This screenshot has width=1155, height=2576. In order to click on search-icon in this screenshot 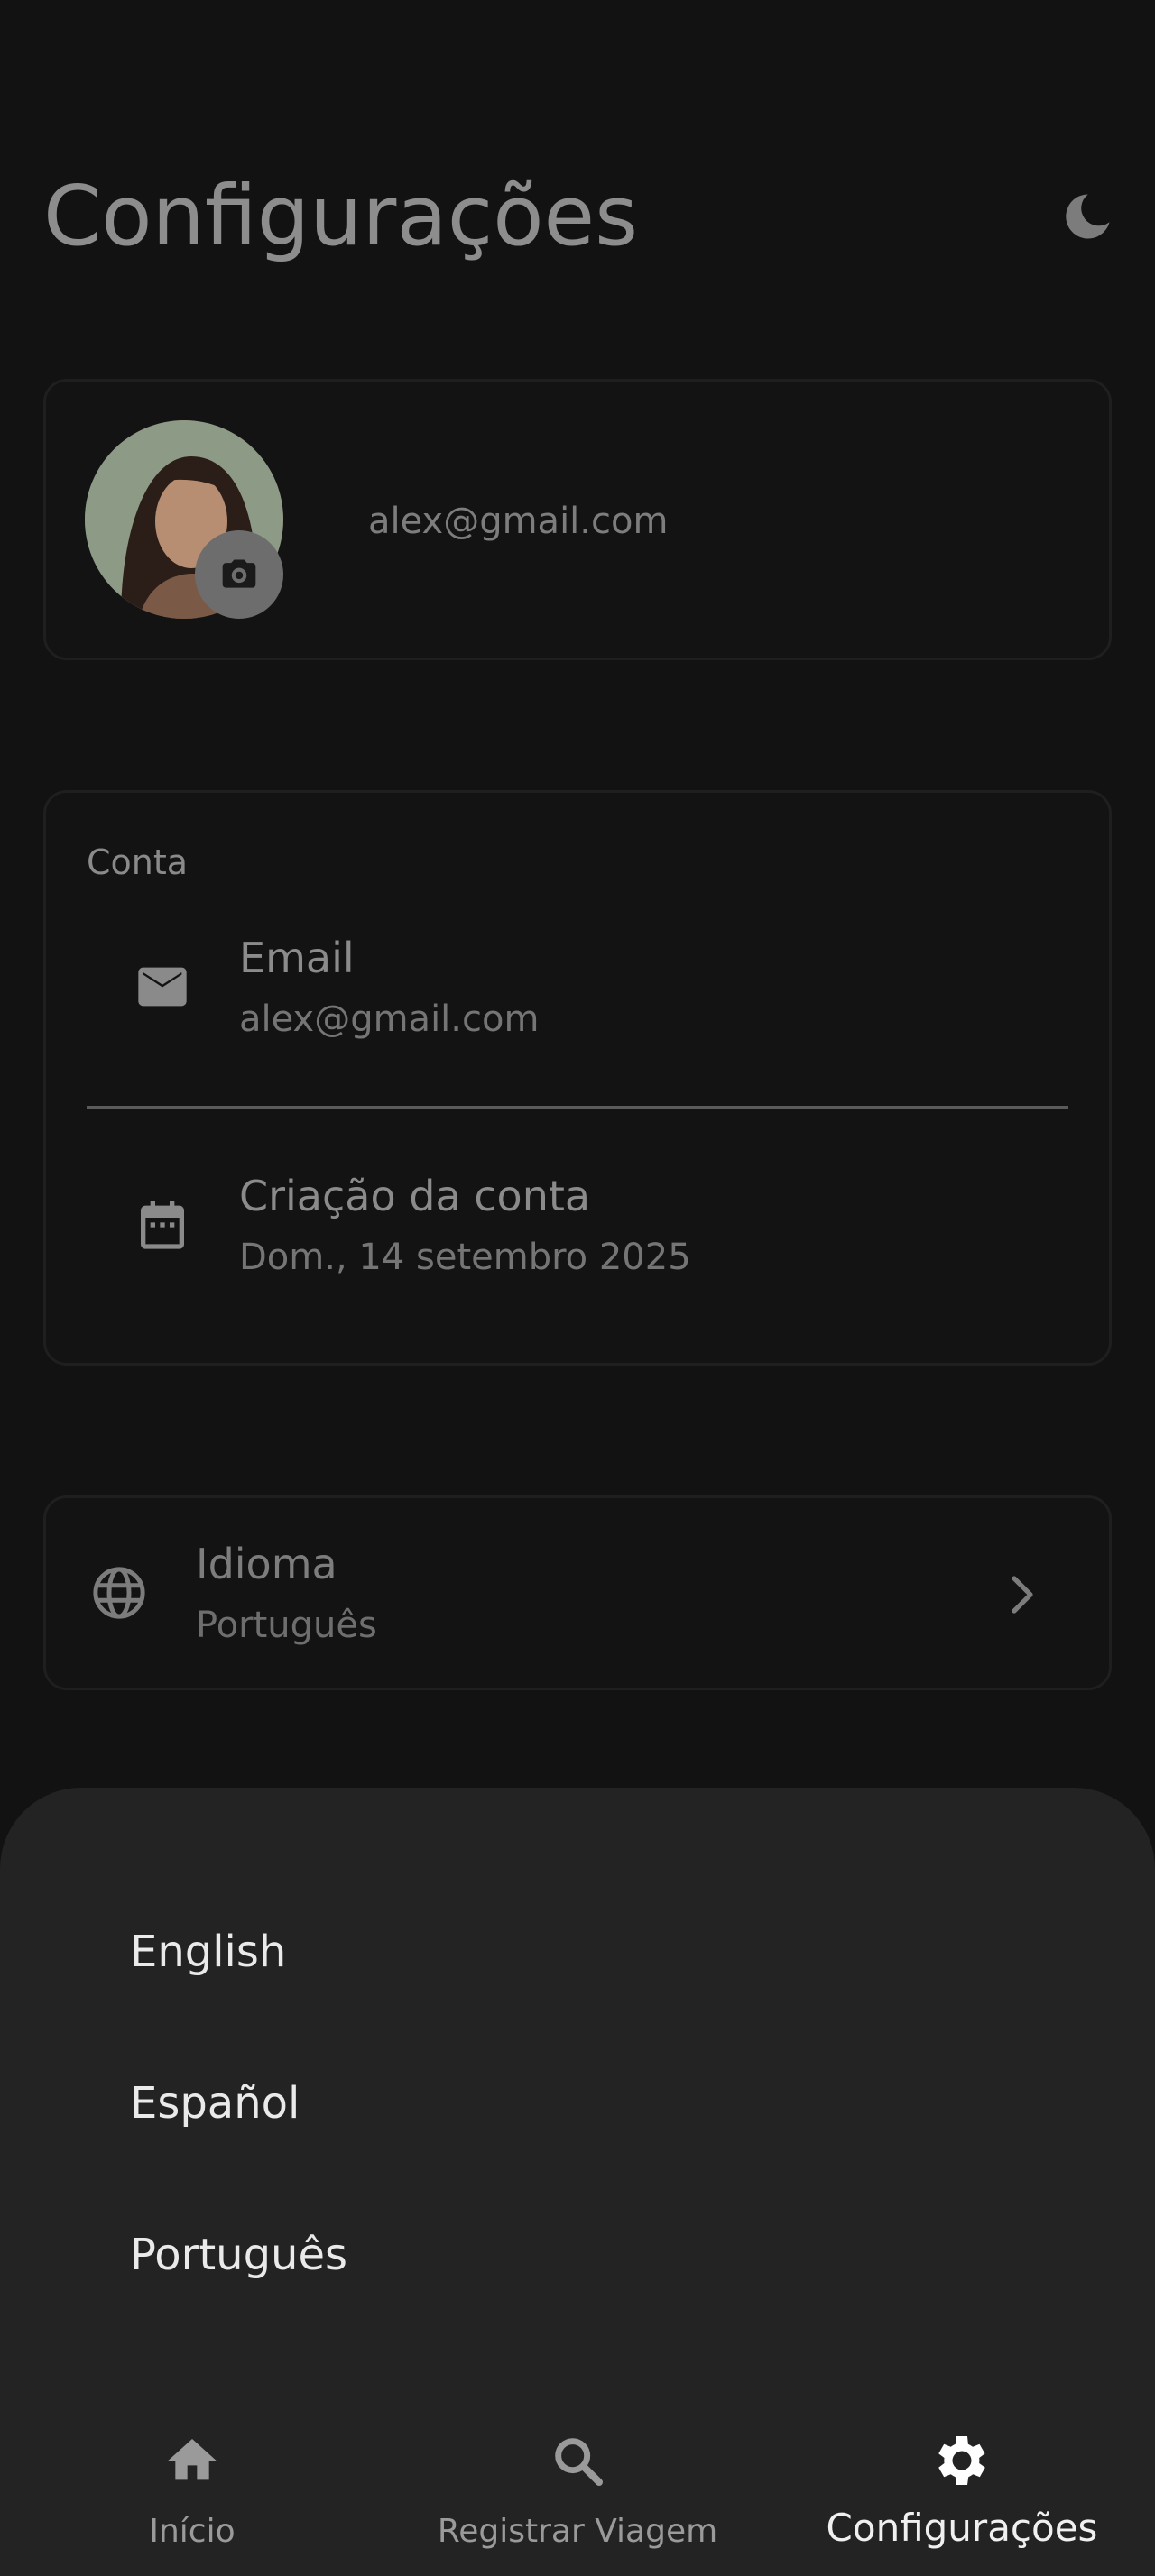, I will do `click(577, 2460)`.